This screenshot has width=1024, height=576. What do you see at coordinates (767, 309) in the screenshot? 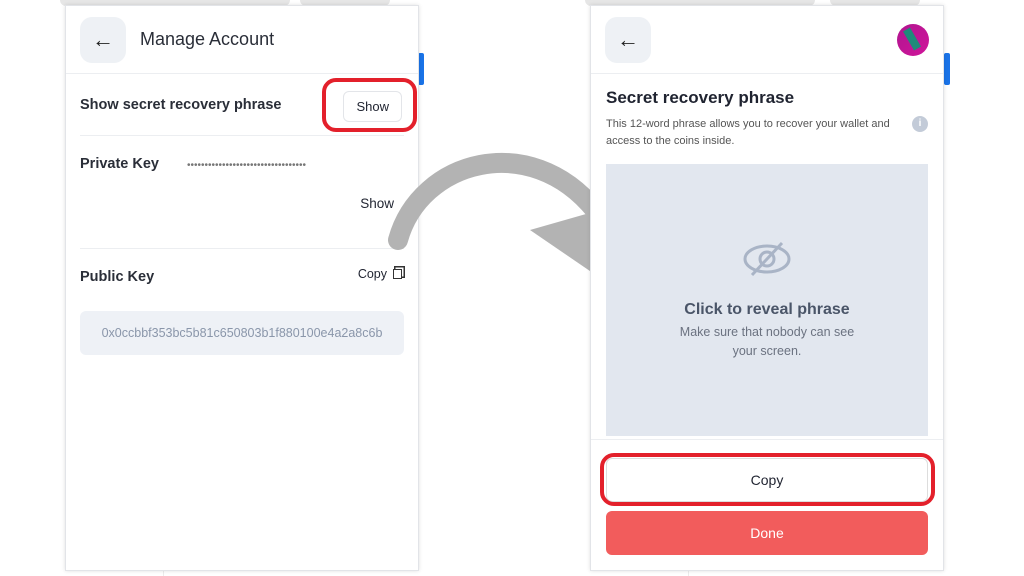
I see `reveal-title: Click to reveal phrase` at bounding box center [767, 309].